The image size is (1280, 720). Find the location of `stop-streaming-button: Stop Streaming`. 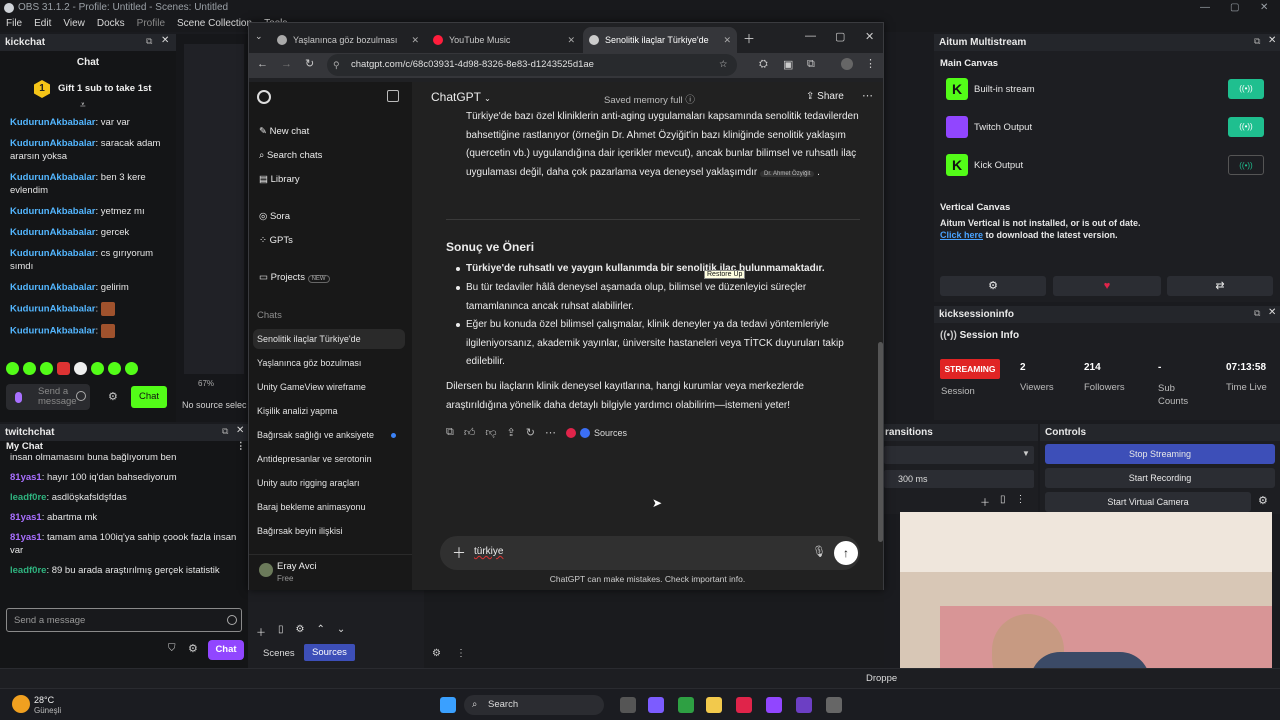

stop-streaming-button: Stop Streaming is located at coordinates (1160, 454).